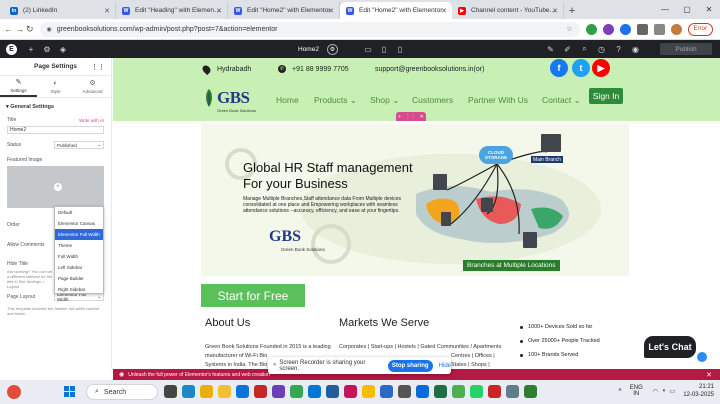 This screenshot has width=720, height=404. I want to click on notes-icon: ✐, so click(567, 49).